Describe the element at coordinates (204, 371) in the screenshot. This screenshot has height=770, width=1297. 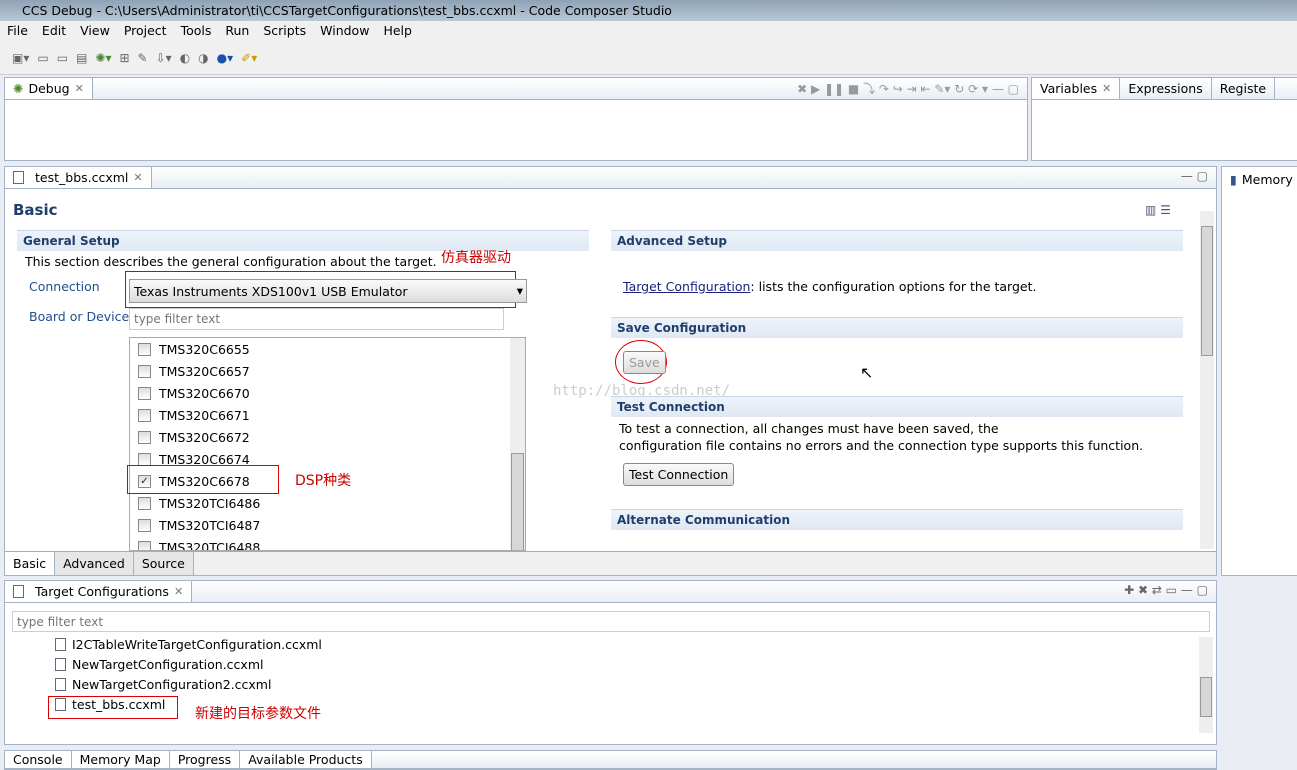
I see `device-name: TMS320C6657` at that location.